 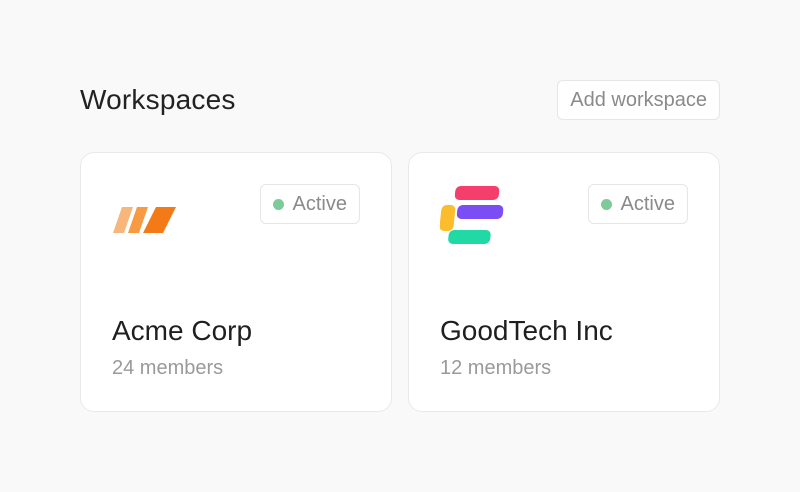 I want to click on workspace-name: GoodTech Inc, so click(x=526, y=330).